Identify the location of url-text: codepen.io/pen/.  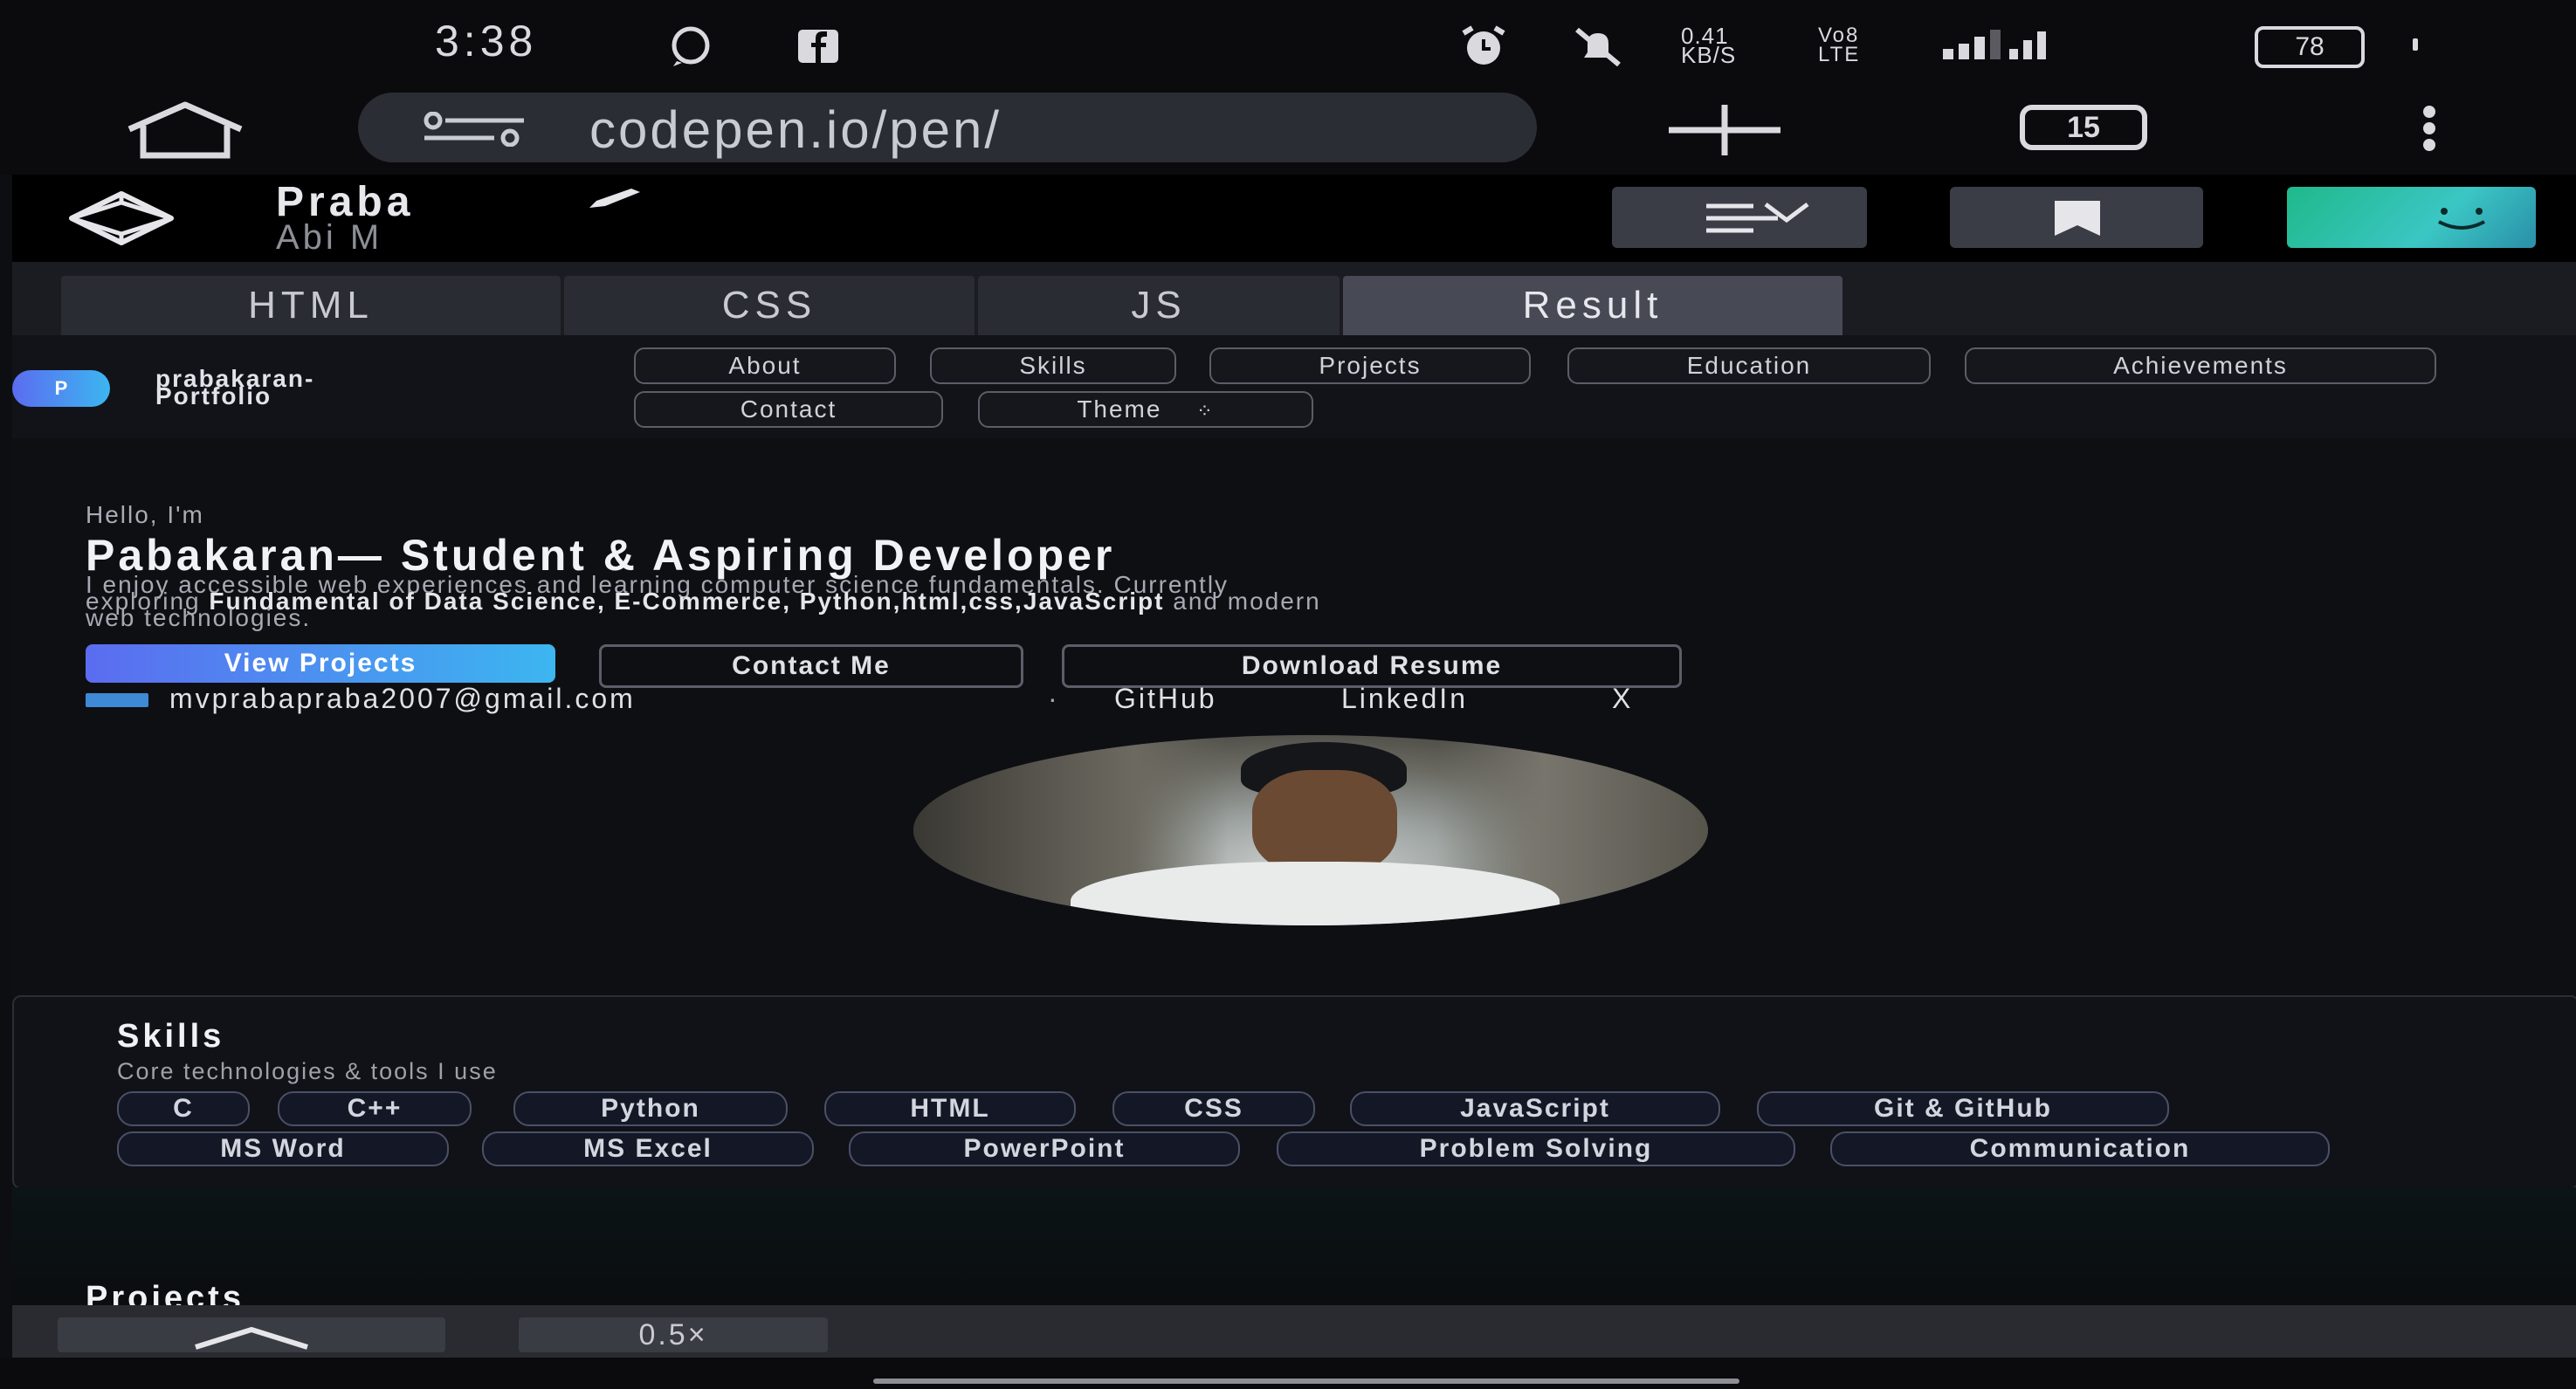
(795, 130).